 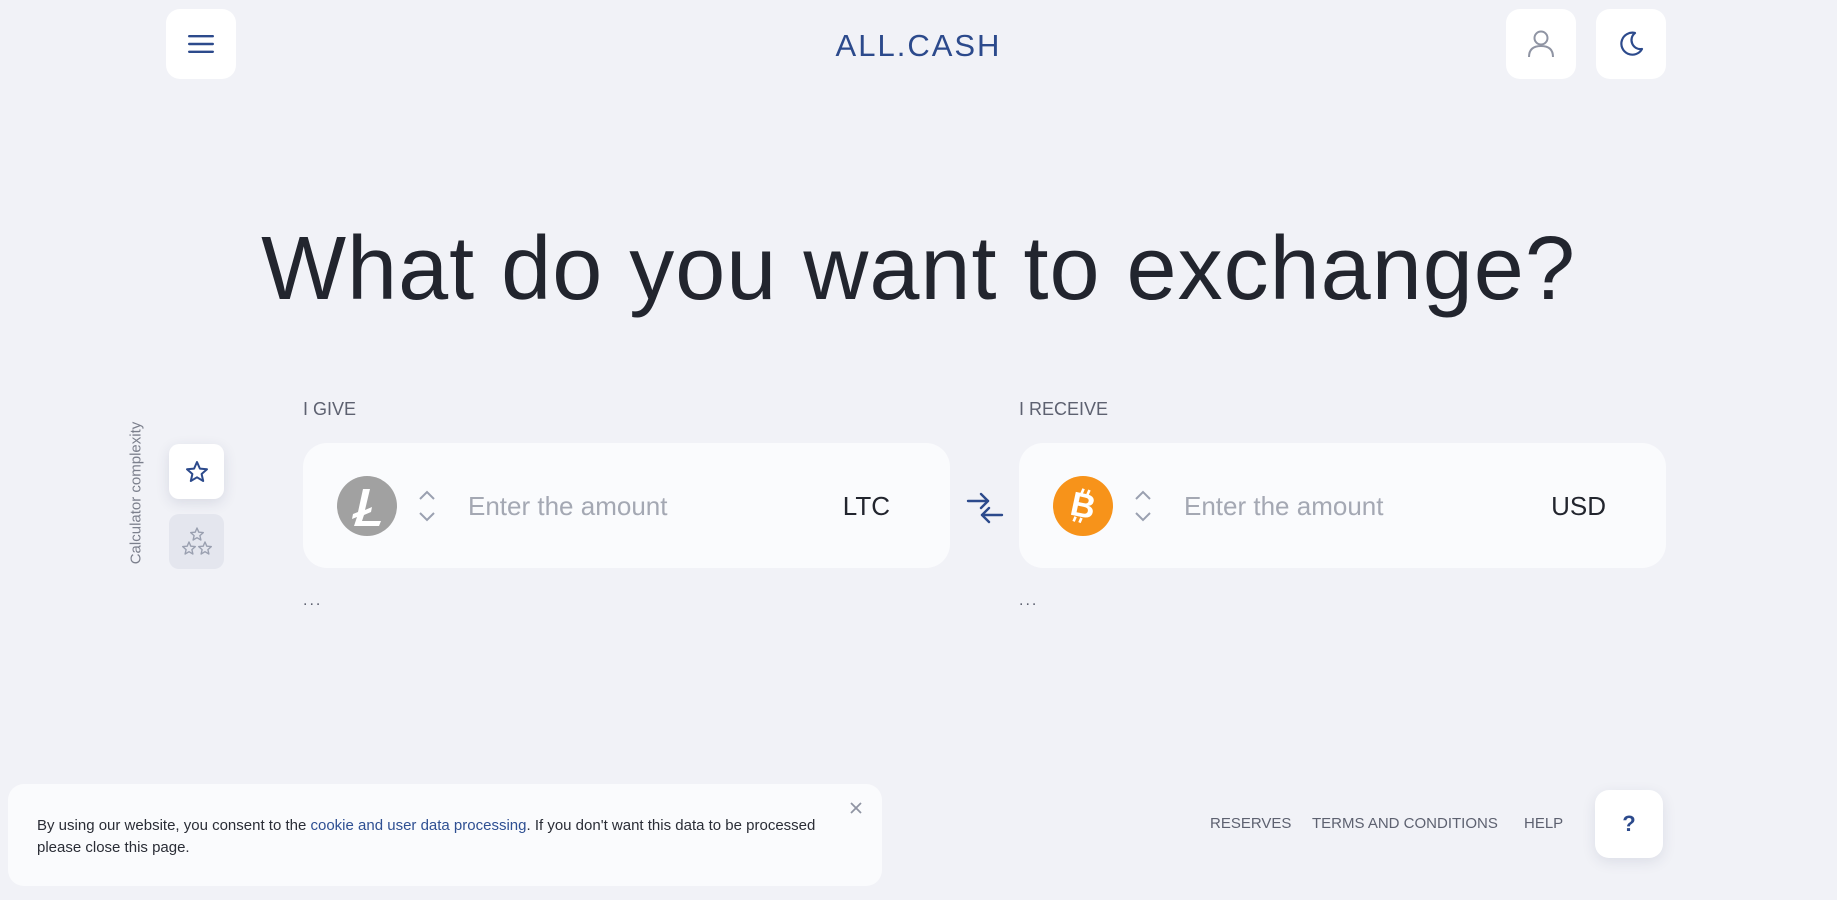 I want to click on receive-currency-selector: B, so click(x=1083, y=506).